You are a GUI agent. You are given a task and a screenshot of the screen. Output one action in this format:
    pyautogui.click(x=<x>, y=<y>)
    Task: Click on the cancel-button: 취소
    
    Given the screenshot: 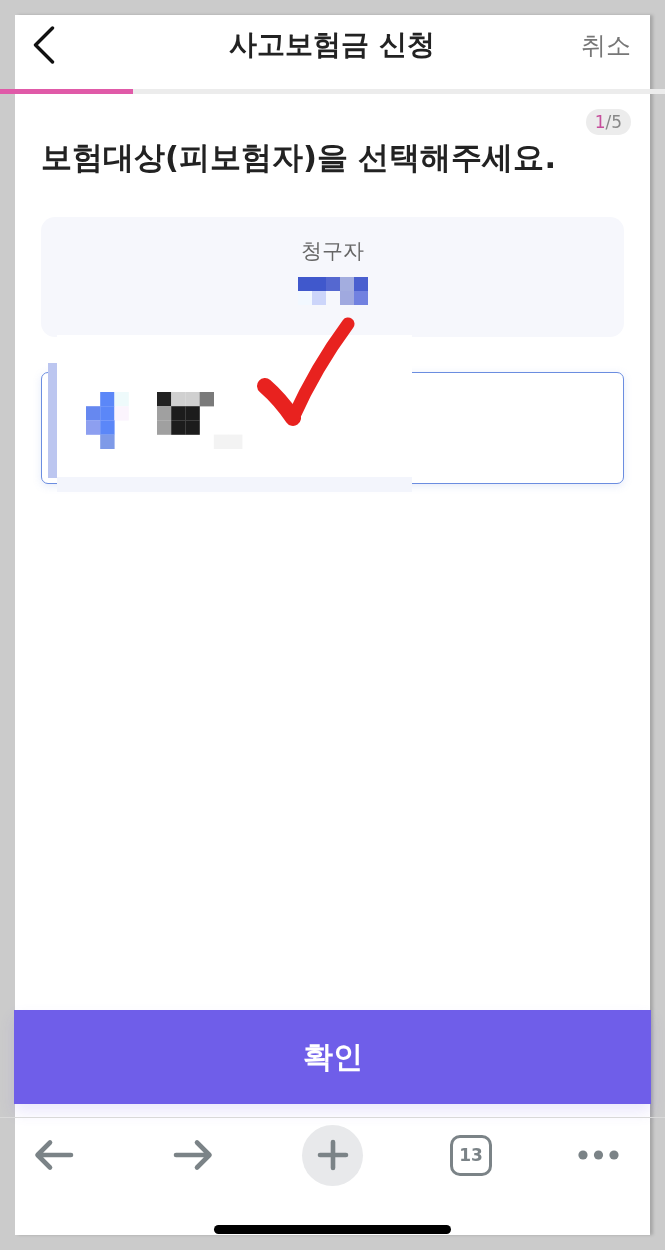 What is the action you would take?
    pyautogui.click(x=606, y=45)
    